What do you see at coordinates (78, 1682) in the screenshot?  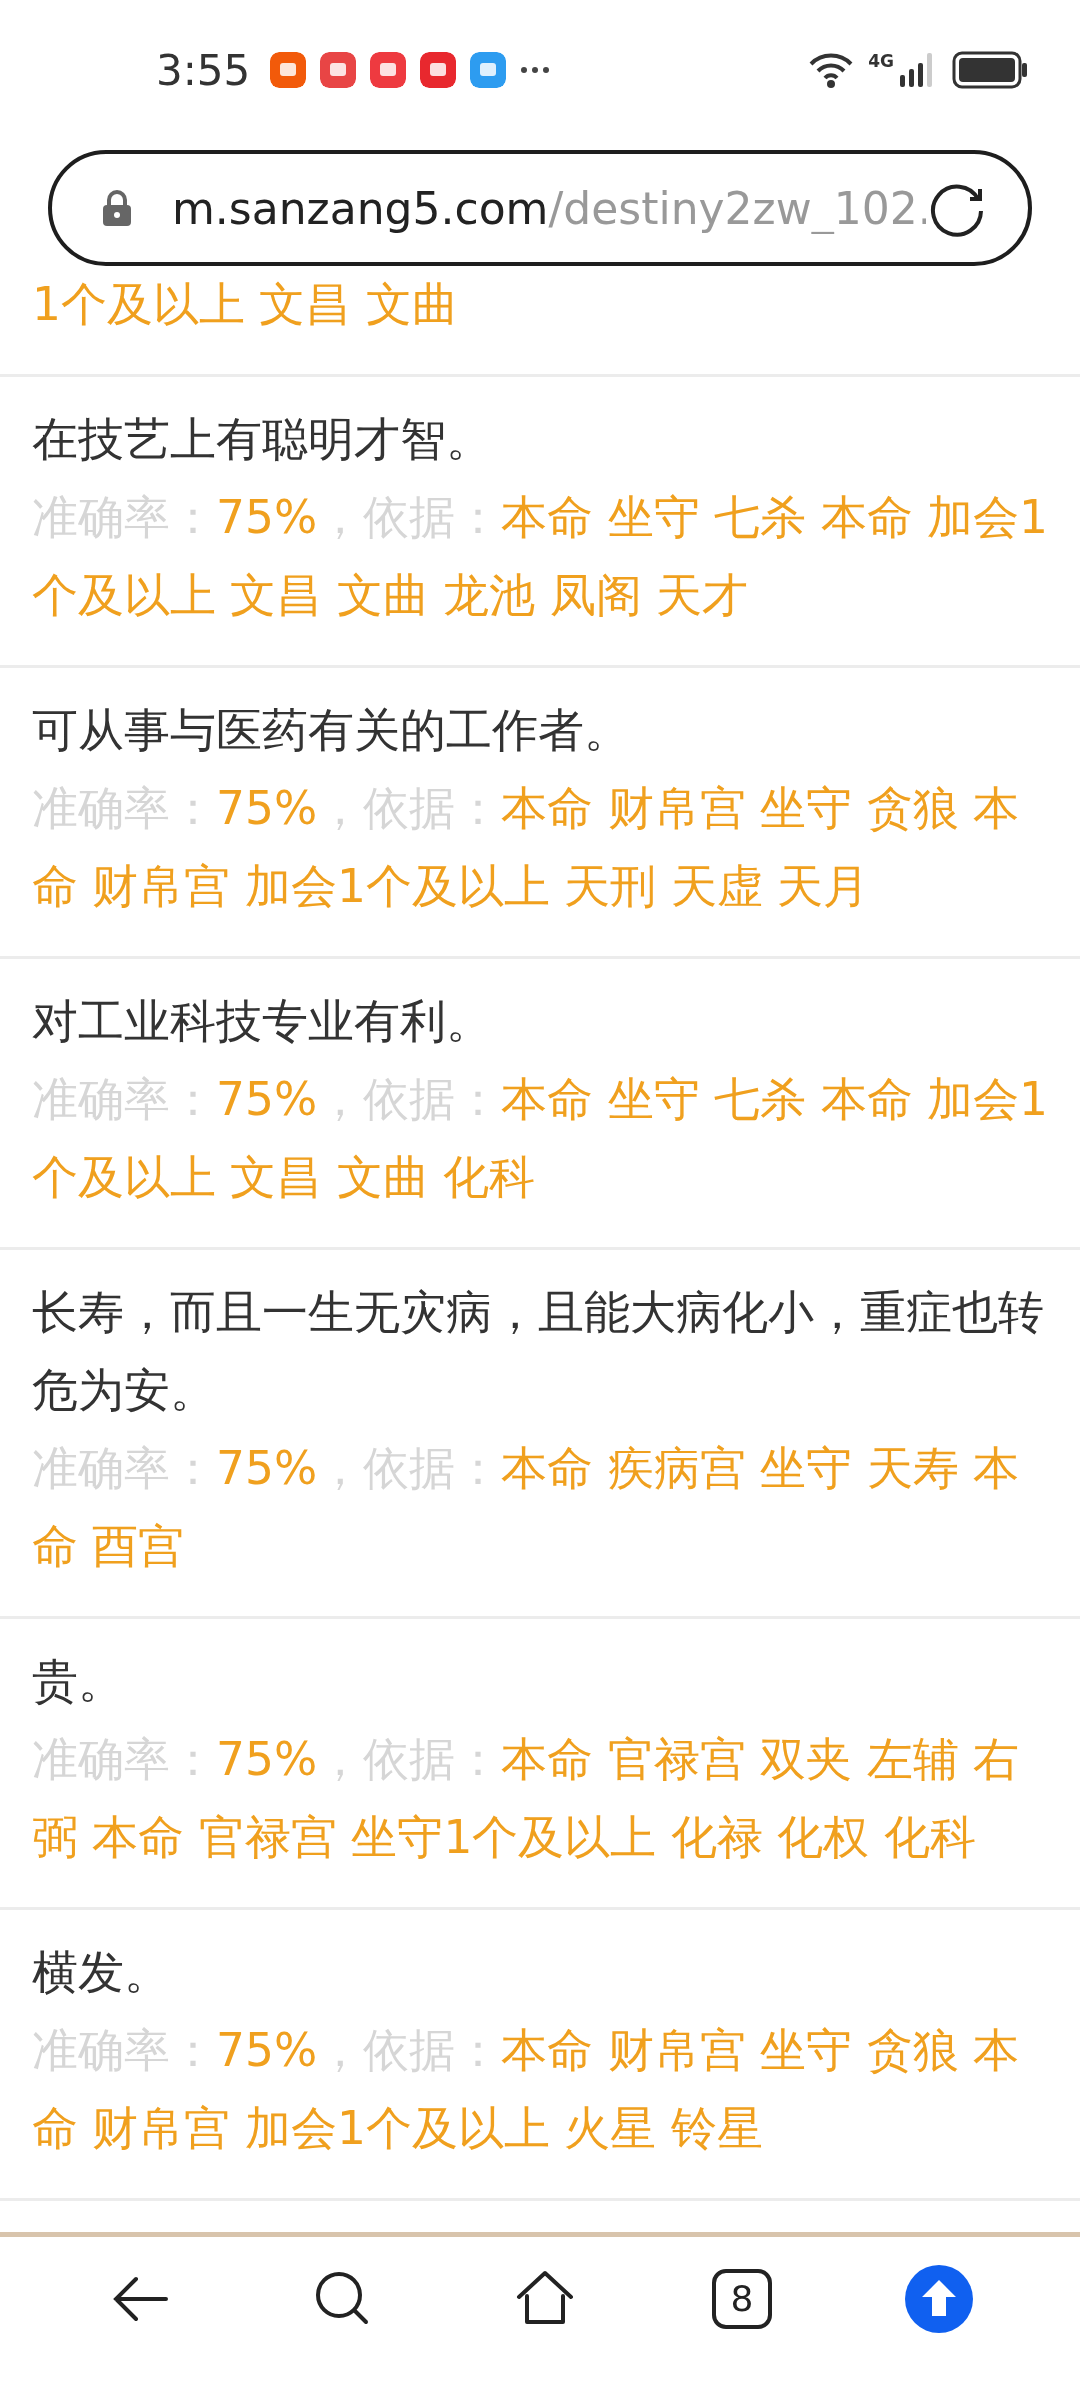 I see `result-description: 贵。` at bounding box center [78, 1682].